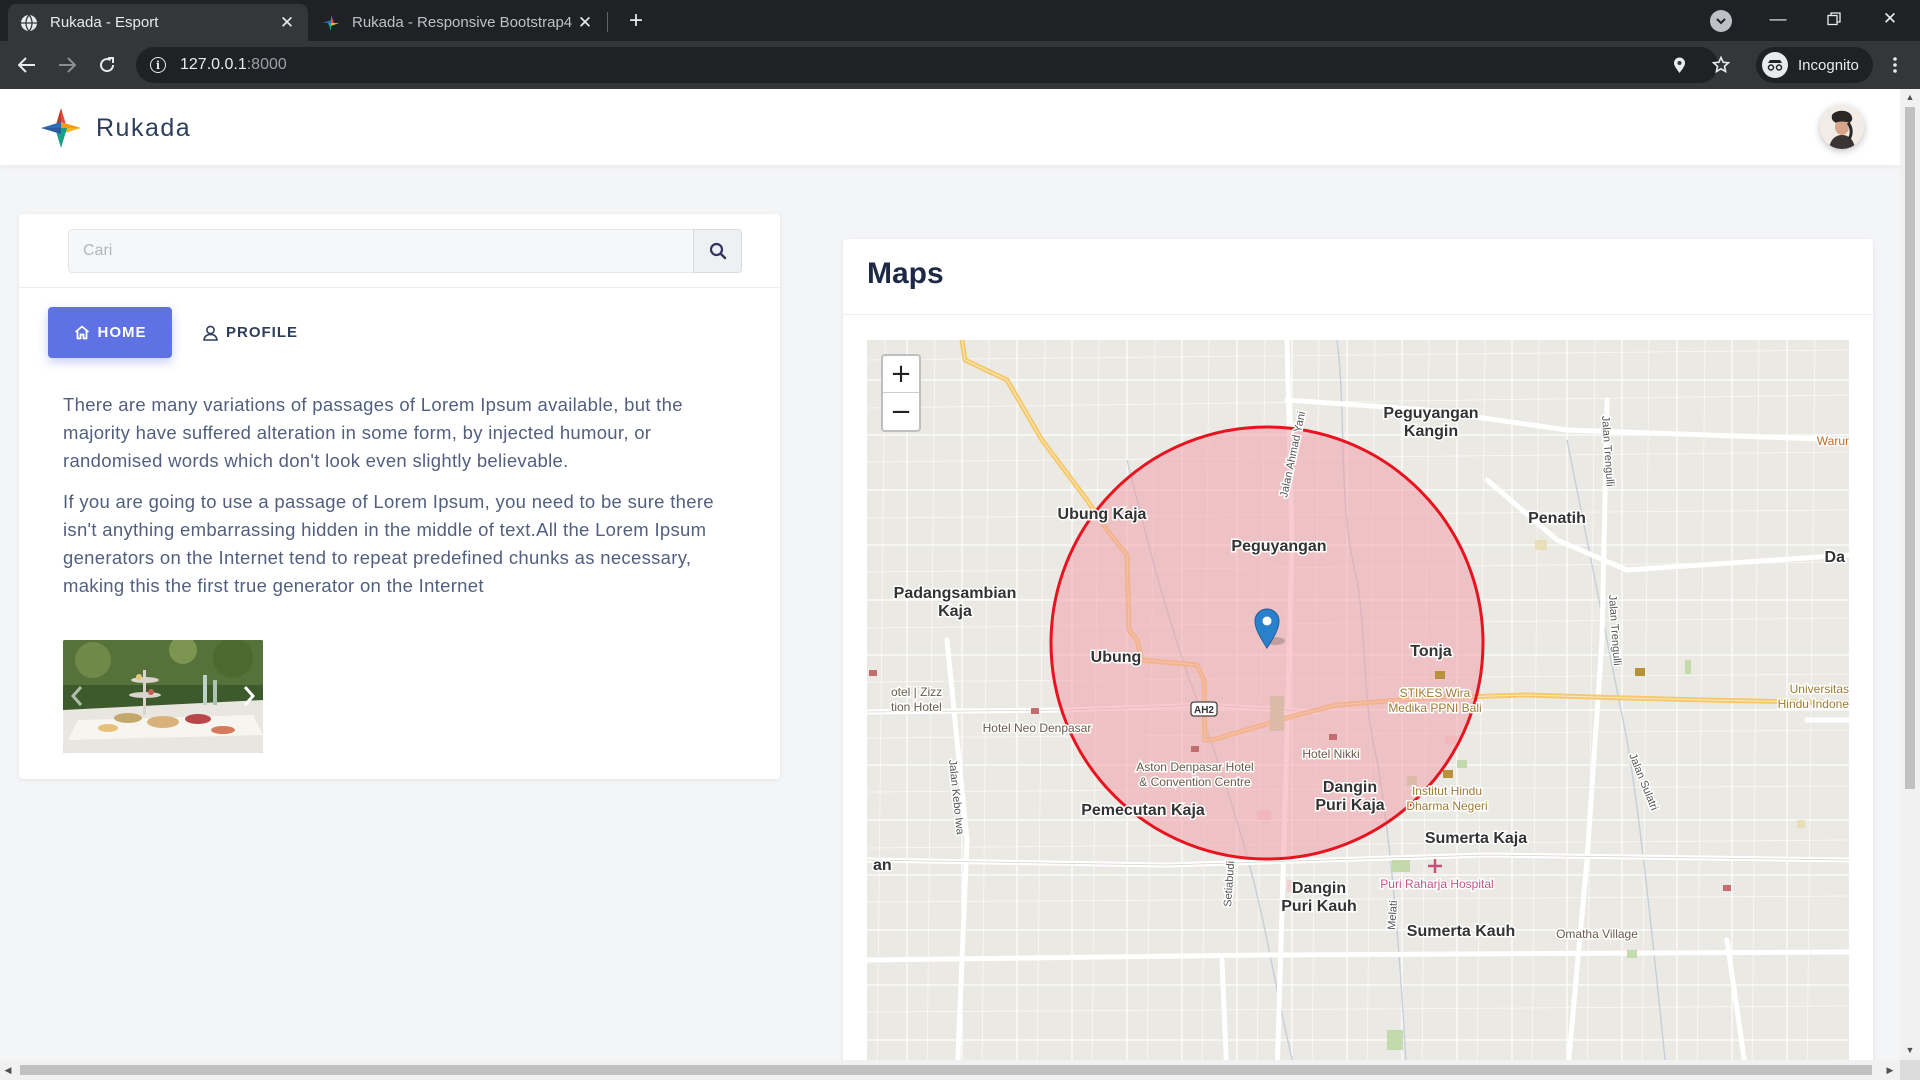  What do you see at coordinates (1727, 888) in the screenshot?
I see `hotel-icon` at bounding box center [1727, 888].